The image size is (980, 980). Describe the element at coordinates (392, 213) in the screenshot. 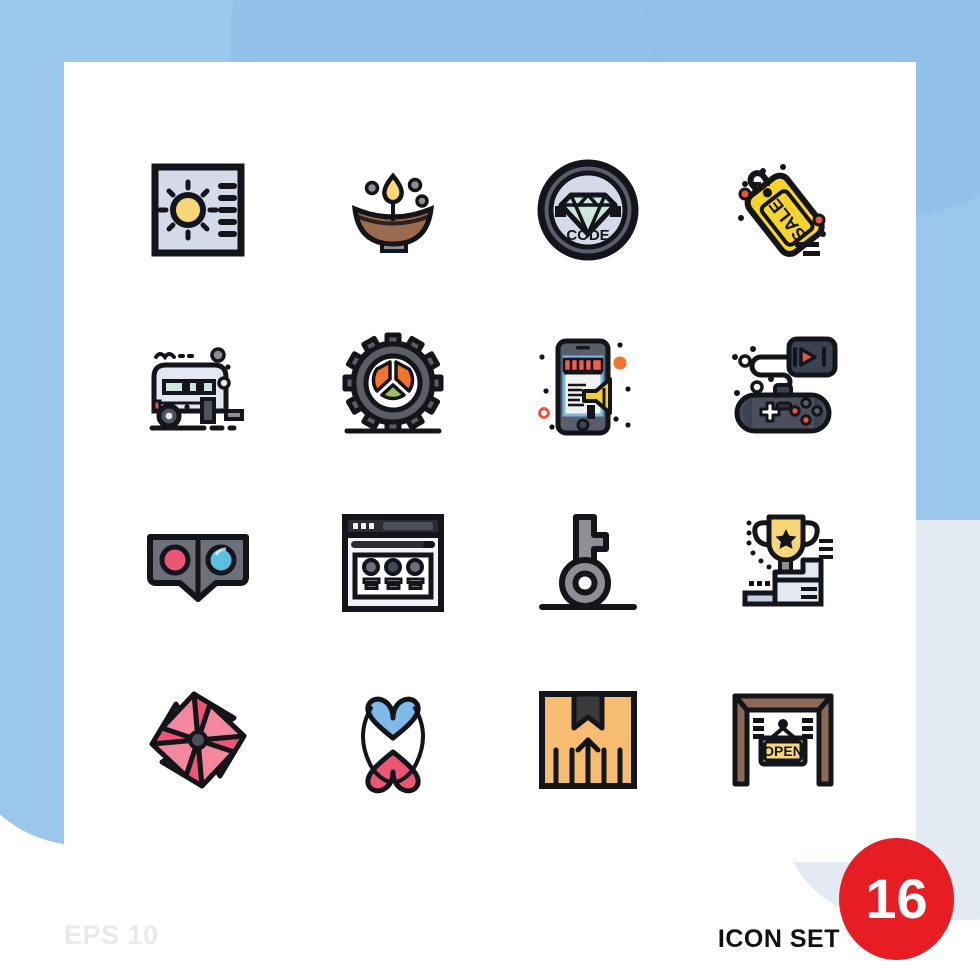

I see `diya-oil-lamp-icon` at that location.